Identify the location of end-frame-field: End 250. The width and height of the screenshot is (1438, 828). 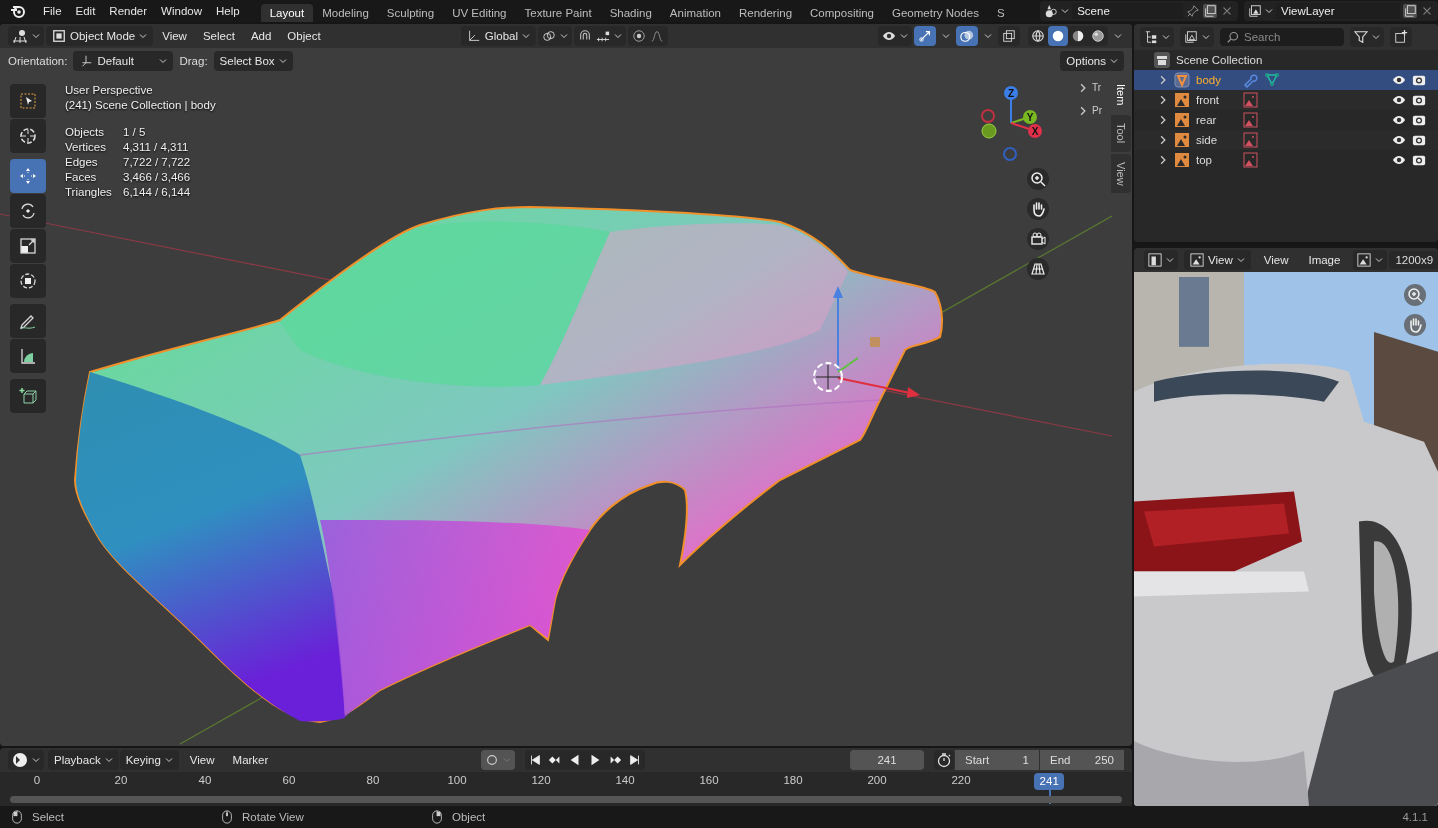
(1082, 760).